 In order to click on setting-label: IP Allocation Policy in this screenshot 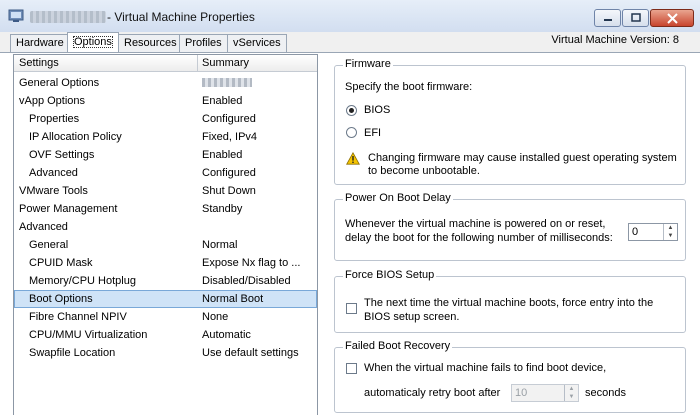, I will do `click(75, 137)`.